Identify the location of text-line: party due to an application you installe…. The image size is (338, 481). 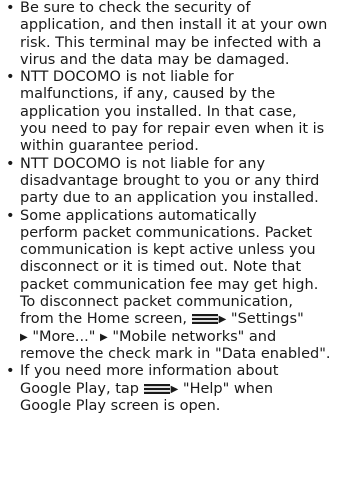
(169, 198).